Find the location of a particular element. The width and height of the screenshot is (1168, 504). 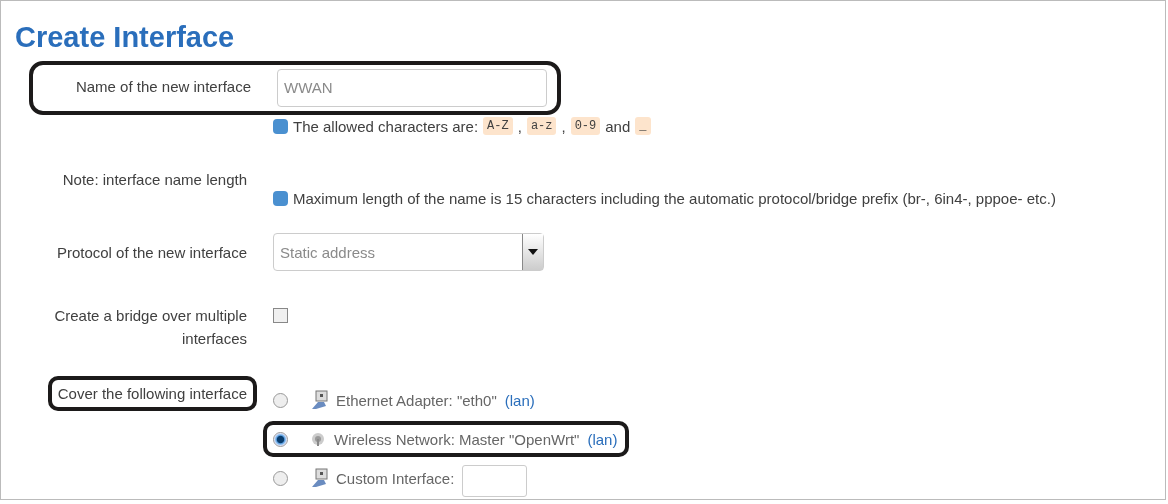

code-snippet: _ is located at coordinates (643, 126).